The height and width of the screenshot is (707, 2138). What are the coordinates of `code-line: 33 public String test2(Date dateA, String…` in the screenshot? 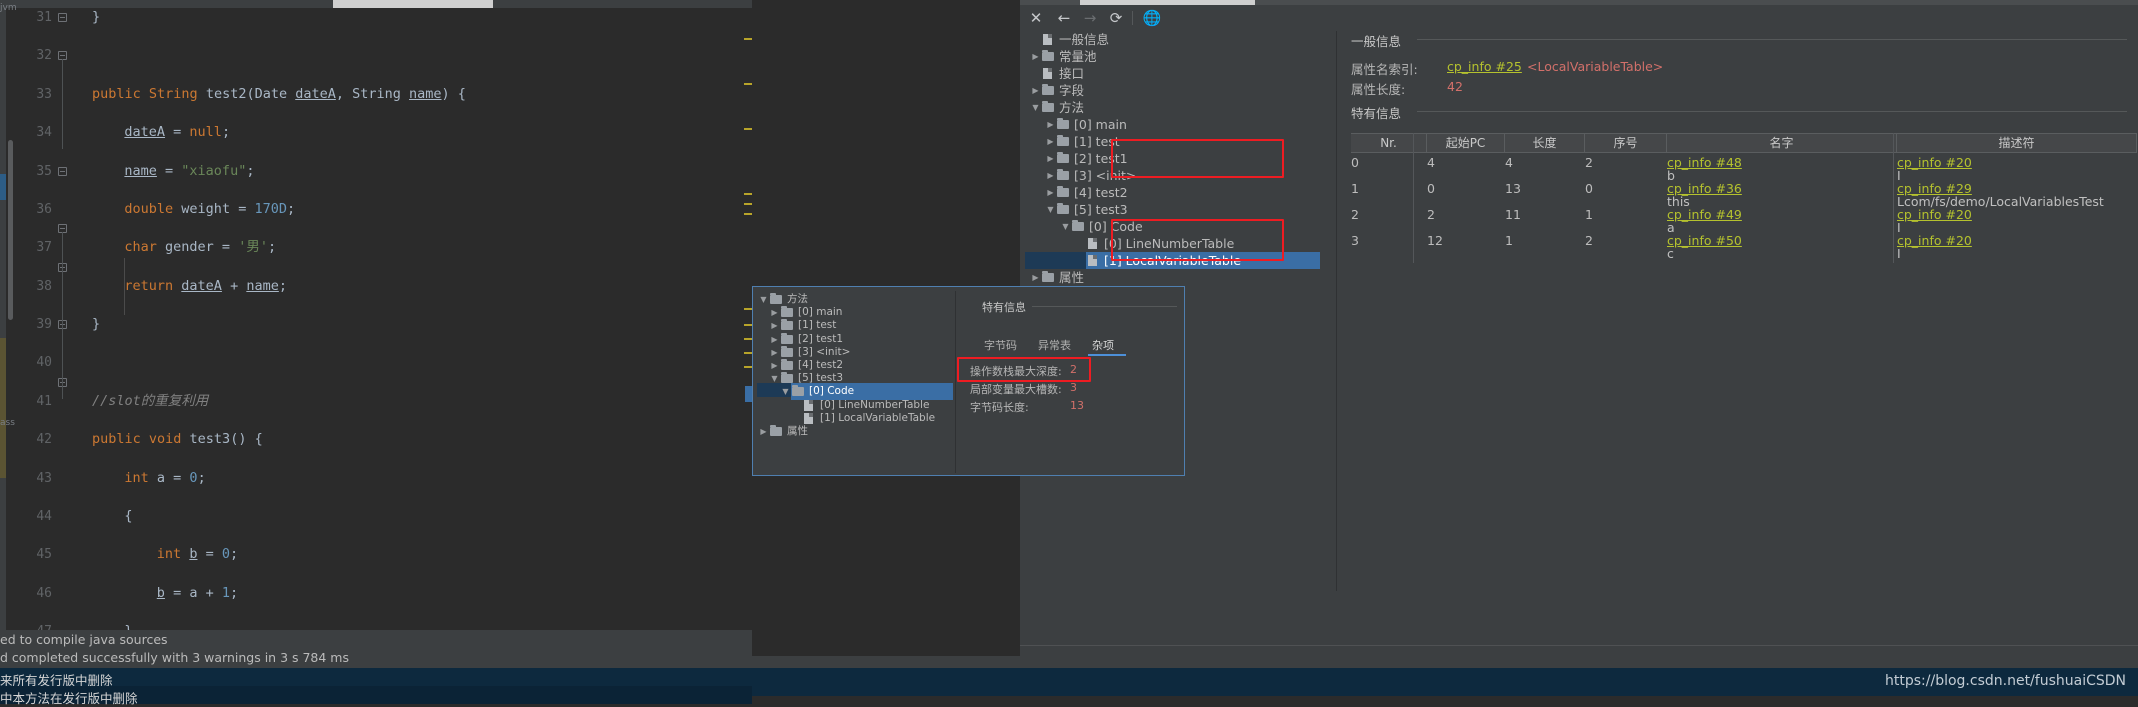 It's located at (379, 94).